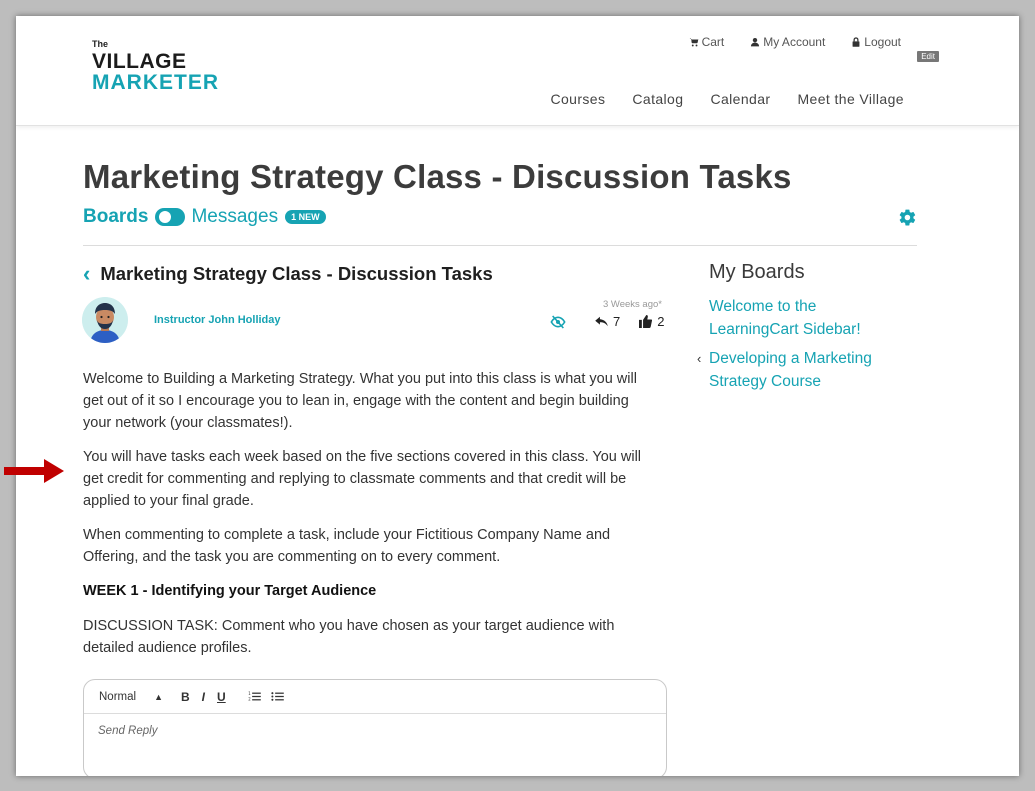 The width and height of the screenshot is (1035, 791). What do you see at coordinates (249, 693) in the screenshot?
I see `svg-text: 1` at bounding box center [249, 693].